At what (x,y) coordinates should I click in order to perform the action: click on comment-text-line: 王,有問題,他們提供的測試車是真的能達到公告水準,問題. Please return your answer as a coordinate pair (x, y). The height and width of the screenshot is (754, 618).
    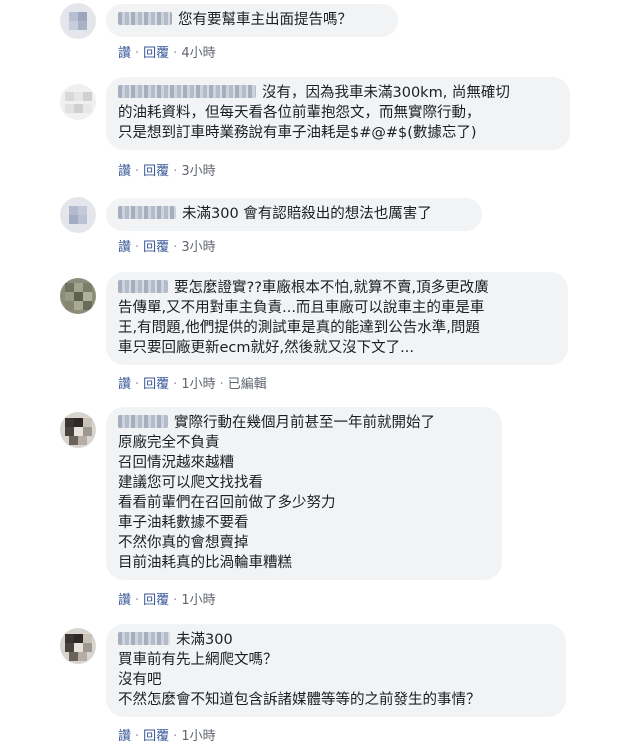
    Looking at the image, I should click on (299, 328).